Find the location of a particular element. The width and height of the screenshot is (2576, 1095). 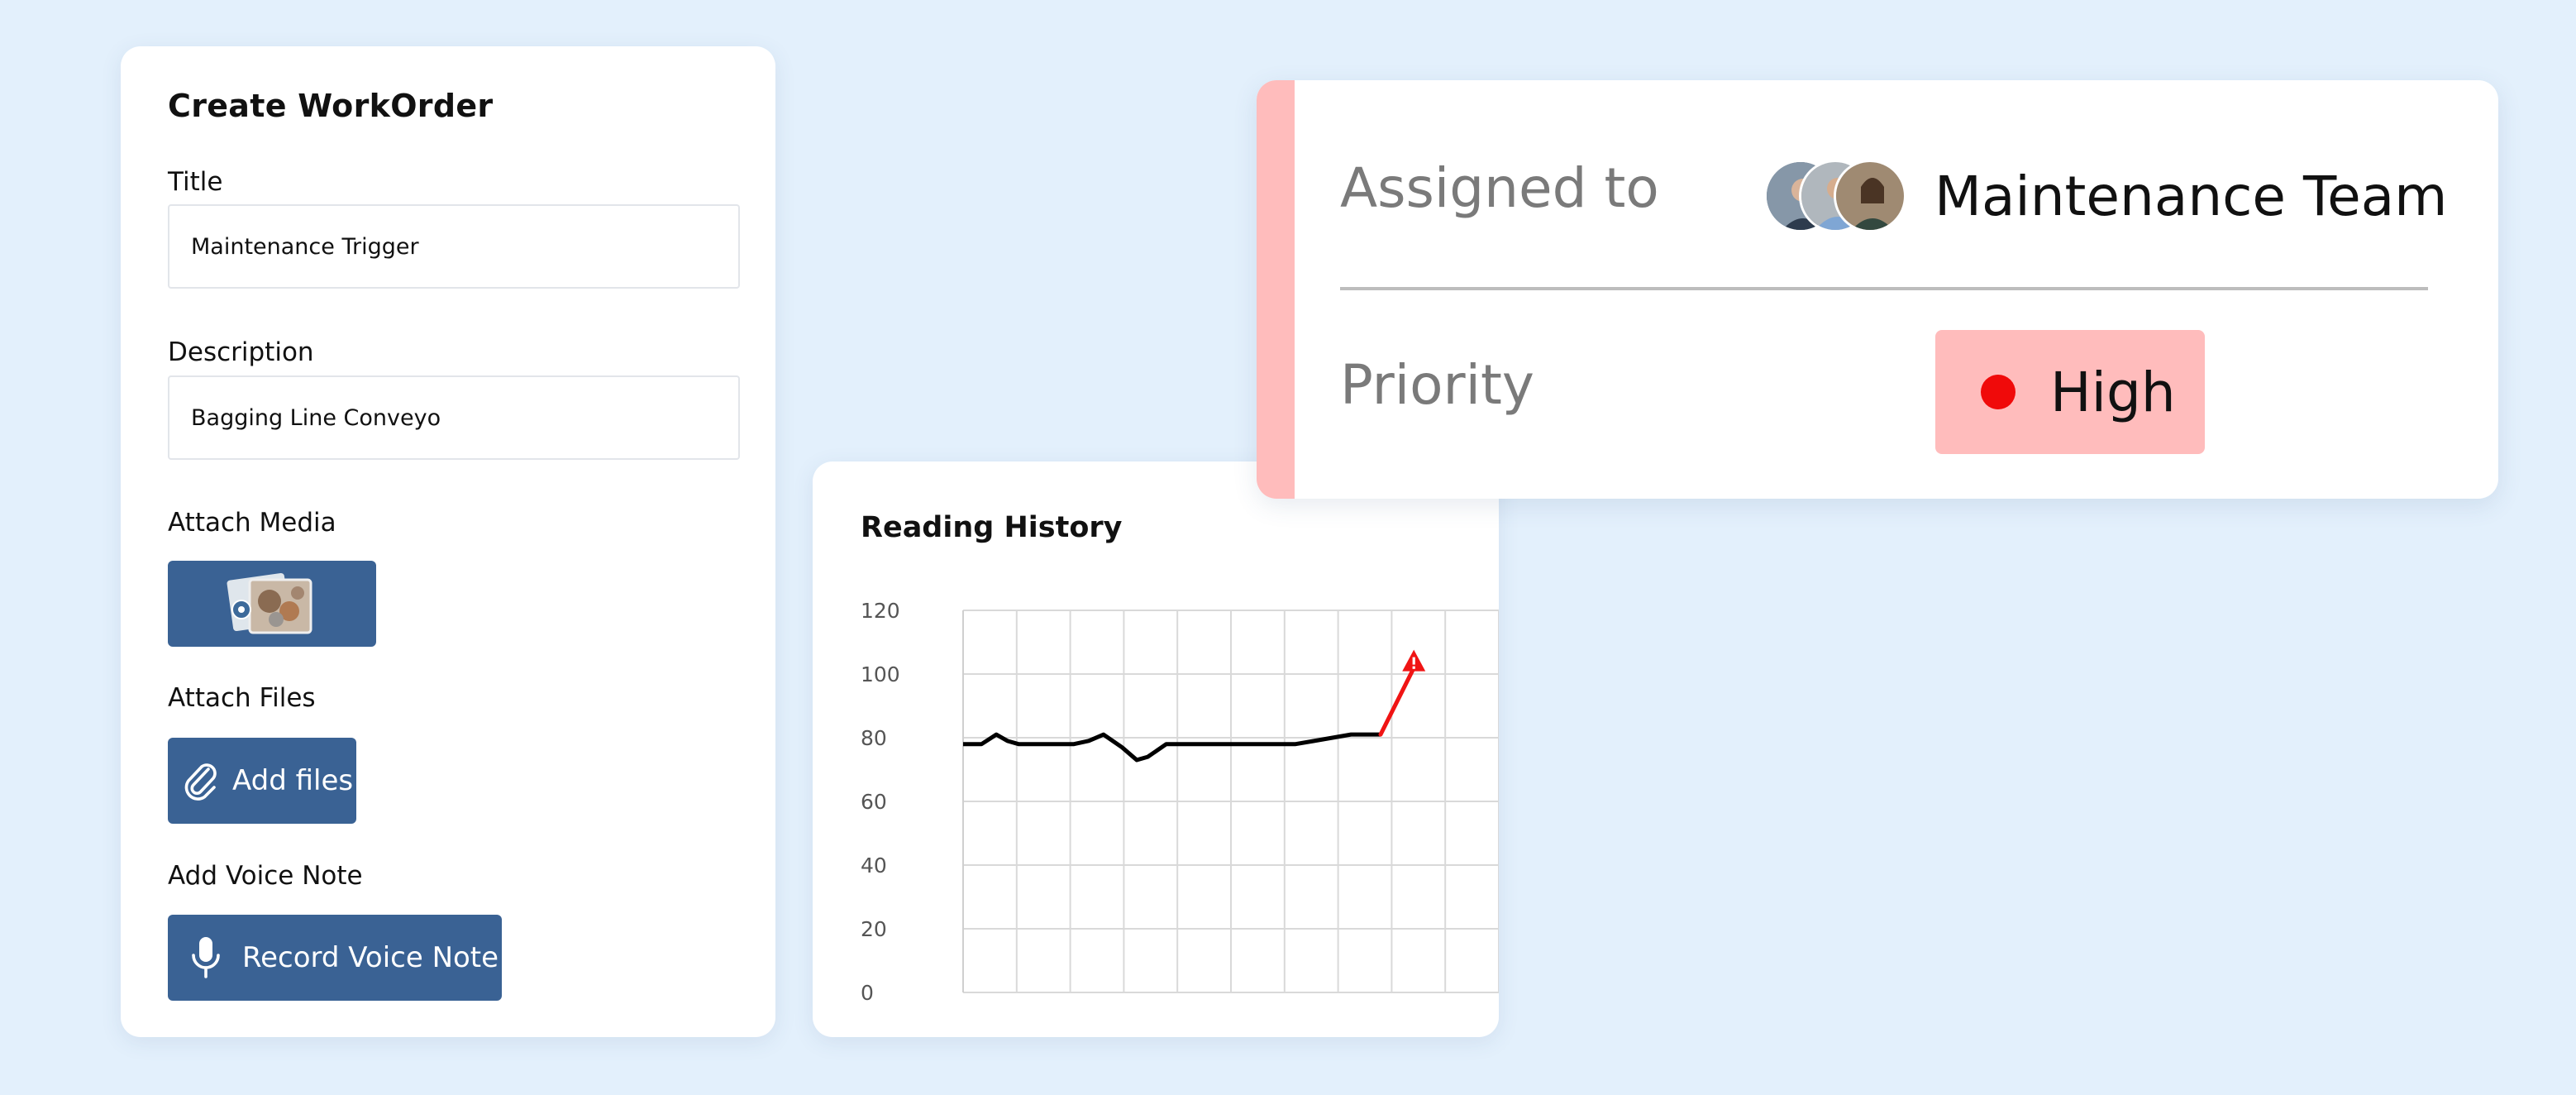

description-label: Description is located at coordinates (241, 352).